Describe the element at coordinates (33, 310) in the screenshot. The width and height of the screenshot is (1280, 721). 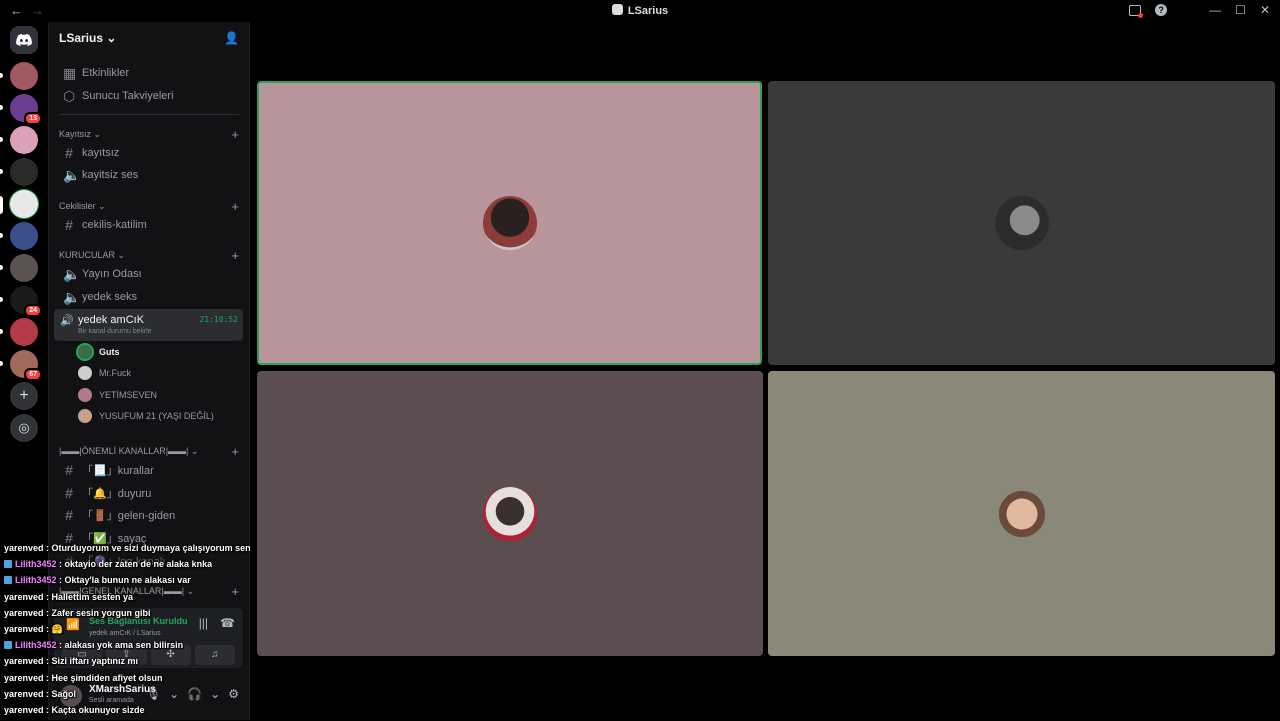
I see `notification-badge: 24` at that location.